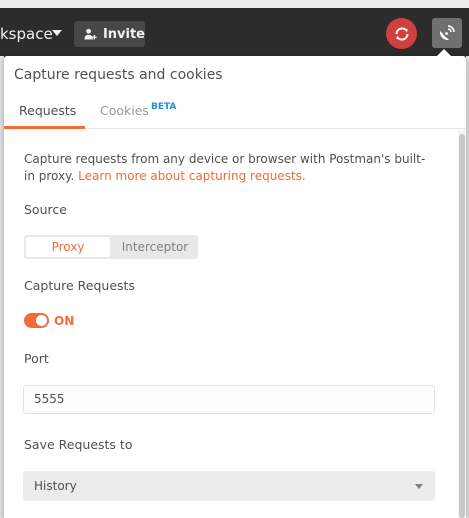 This screenshot has height=518, width=469. Describe the element at coordinates (47, 110) in the screenshot. I see `tab-requests: Requests` at that location.